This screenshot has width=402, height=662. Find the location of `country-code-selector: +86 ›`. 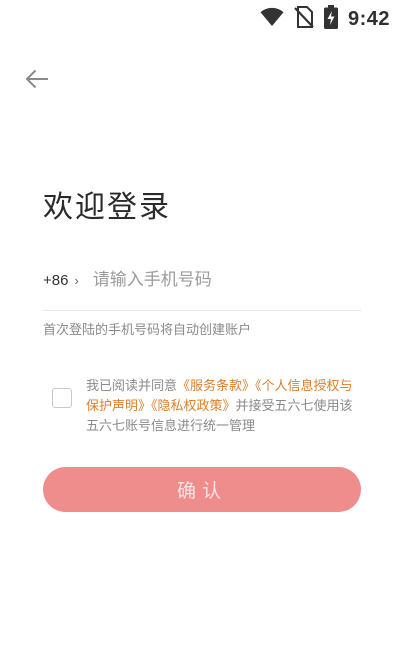

country-code-selector: +86 › is located at coordinates (61, 280).